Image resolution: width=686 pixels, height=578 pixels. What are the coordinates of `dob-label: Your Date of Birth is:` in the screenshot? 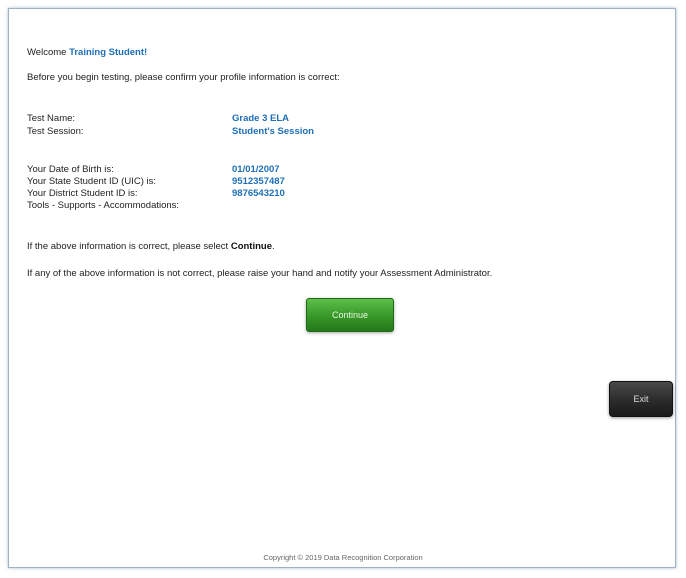 It's located at (70, 169).